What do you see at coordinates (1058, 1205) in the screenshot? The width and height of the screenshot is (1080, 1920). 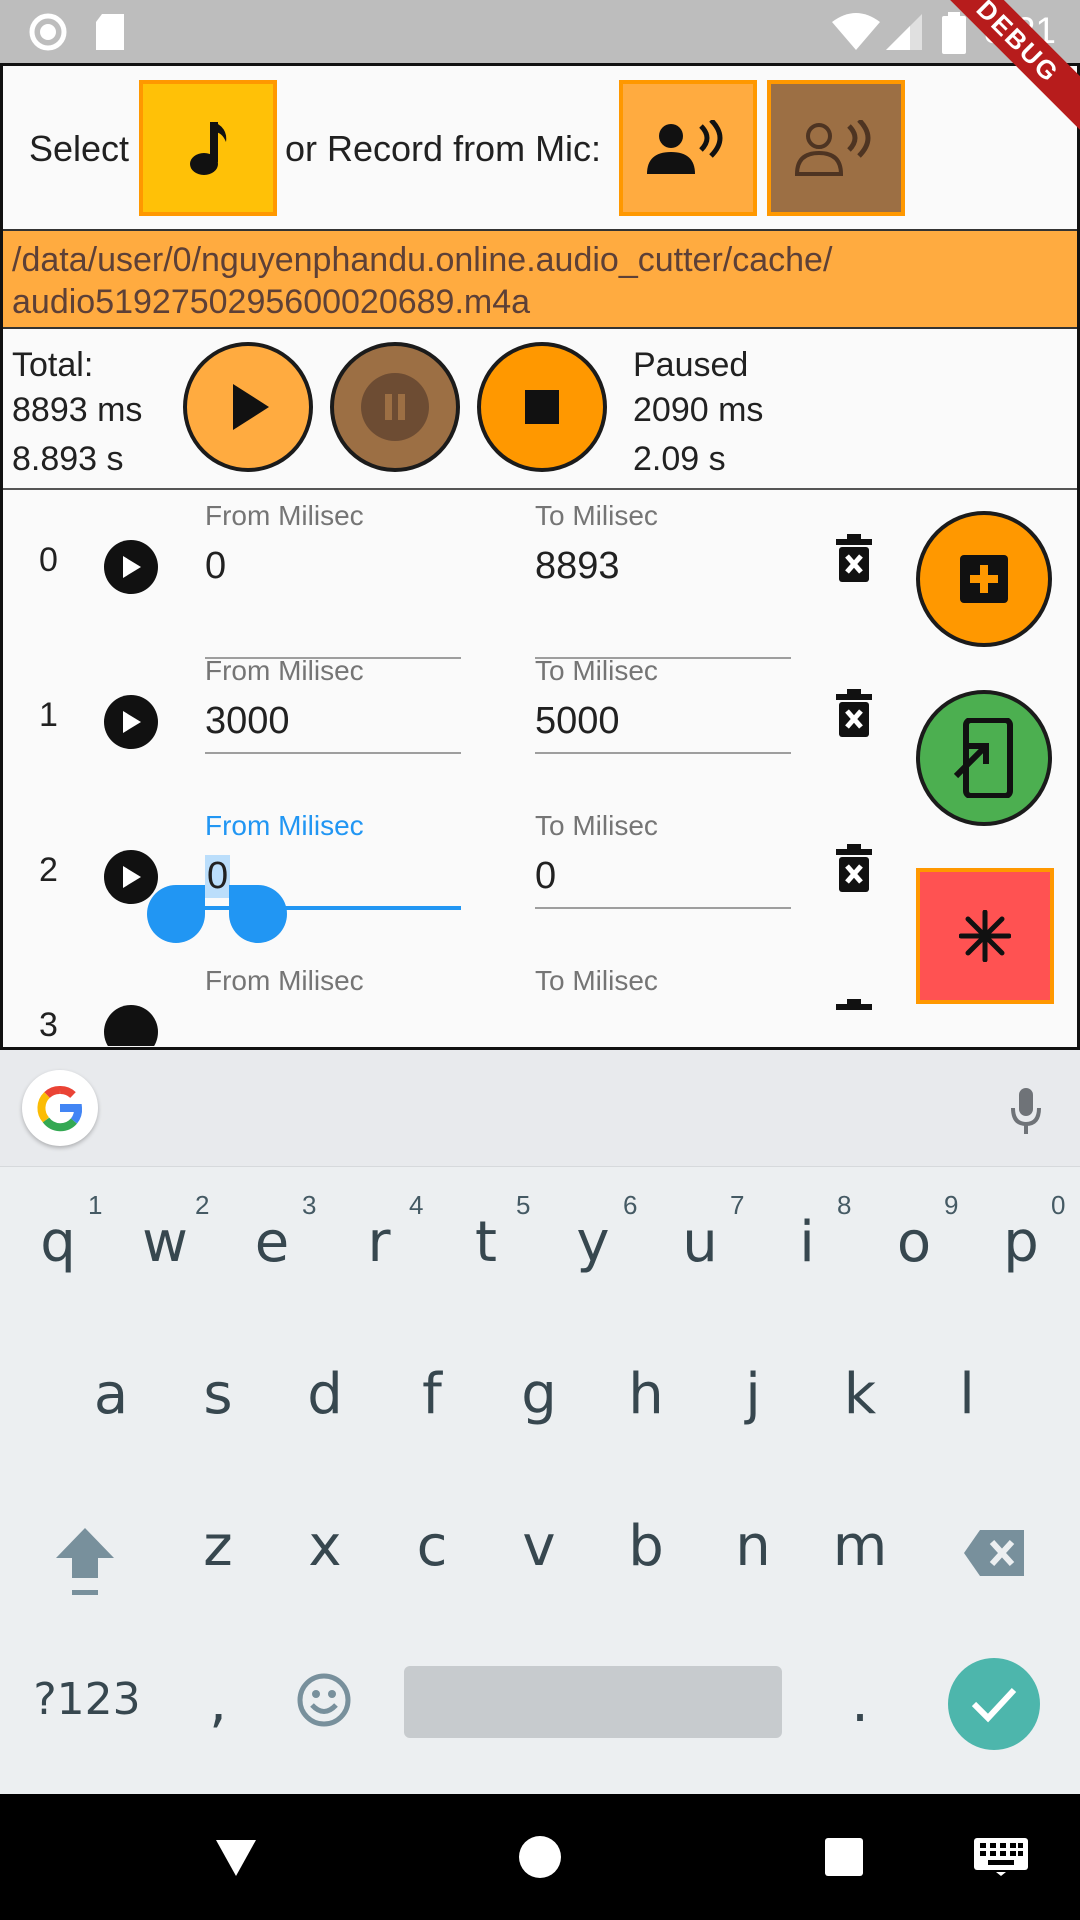 I see `key-hint-0: 0` at bounding box center [1058, 1205].